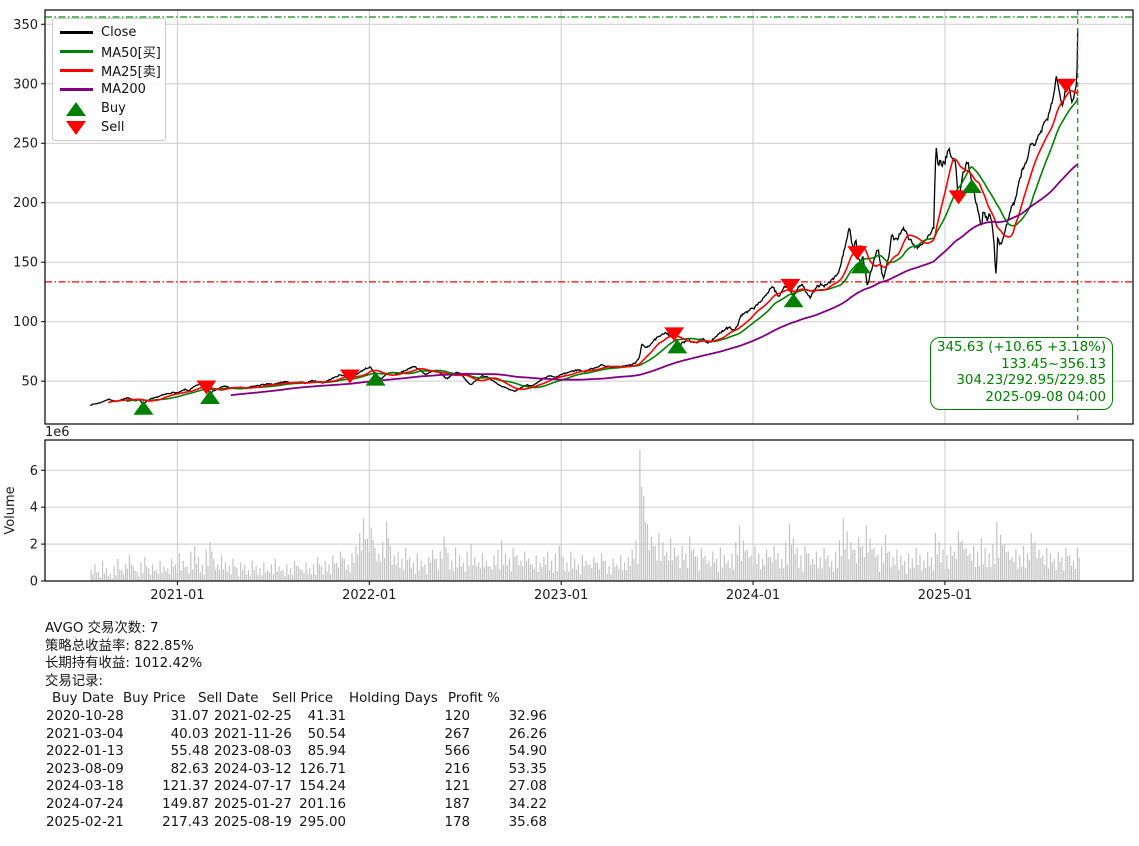 This screenshot has height=846, width=1139. Describe the element at coordinates (365, 787) in the screenshot. I see `table-row: 2024-03-18 121.37 2024-07-17 154.24 121 27.08` at that location.